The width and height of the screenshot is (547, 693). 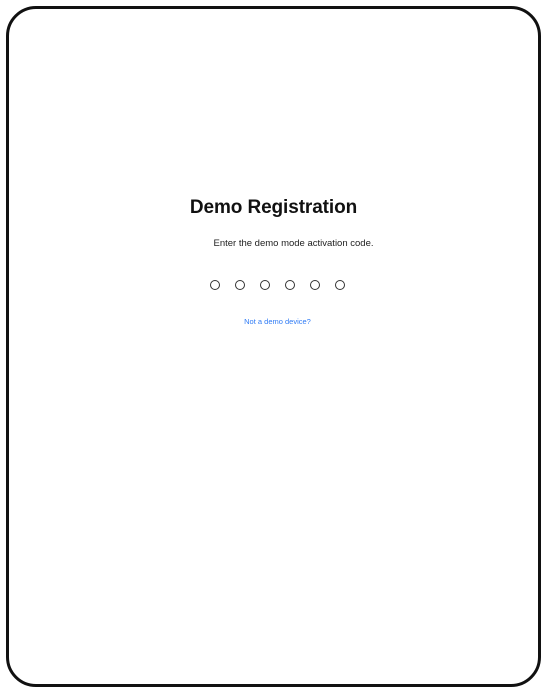 I want to click on activation-code-input, so click(x=273, y=285).